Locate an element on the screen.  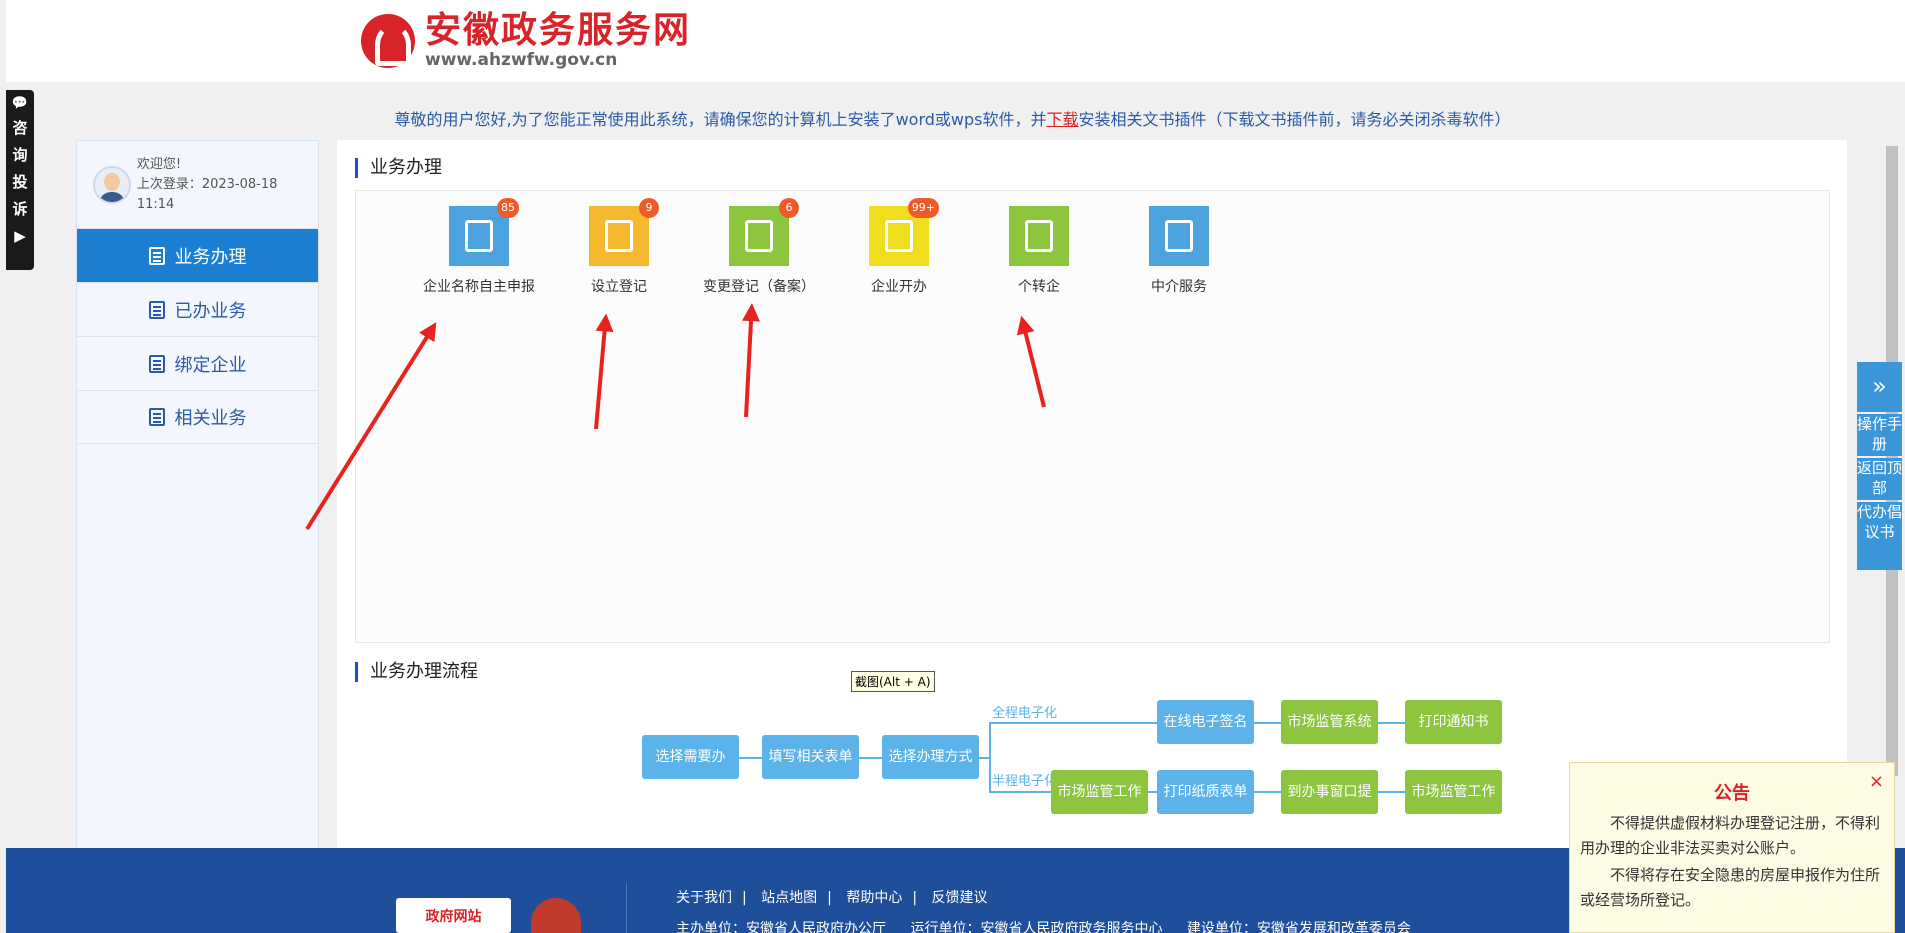
service-establish: 9 设立登记 is located at coordinates (619, 247).